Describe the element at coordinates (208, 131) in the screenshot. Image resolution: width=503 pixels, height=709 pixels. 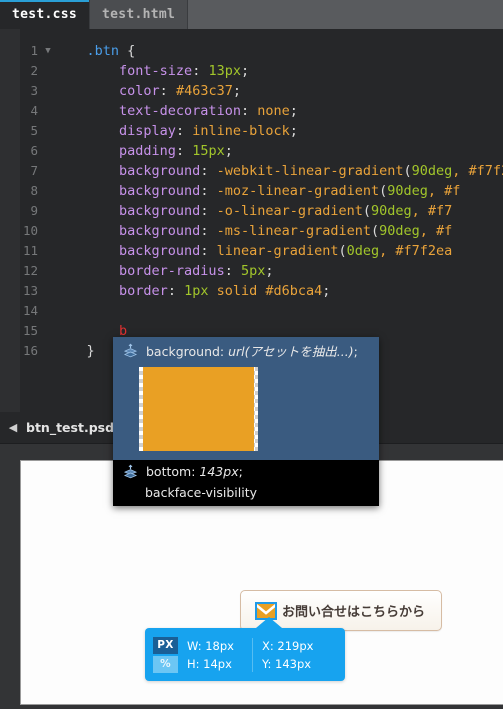
I see `code-text: display: inline-block;` at that location.